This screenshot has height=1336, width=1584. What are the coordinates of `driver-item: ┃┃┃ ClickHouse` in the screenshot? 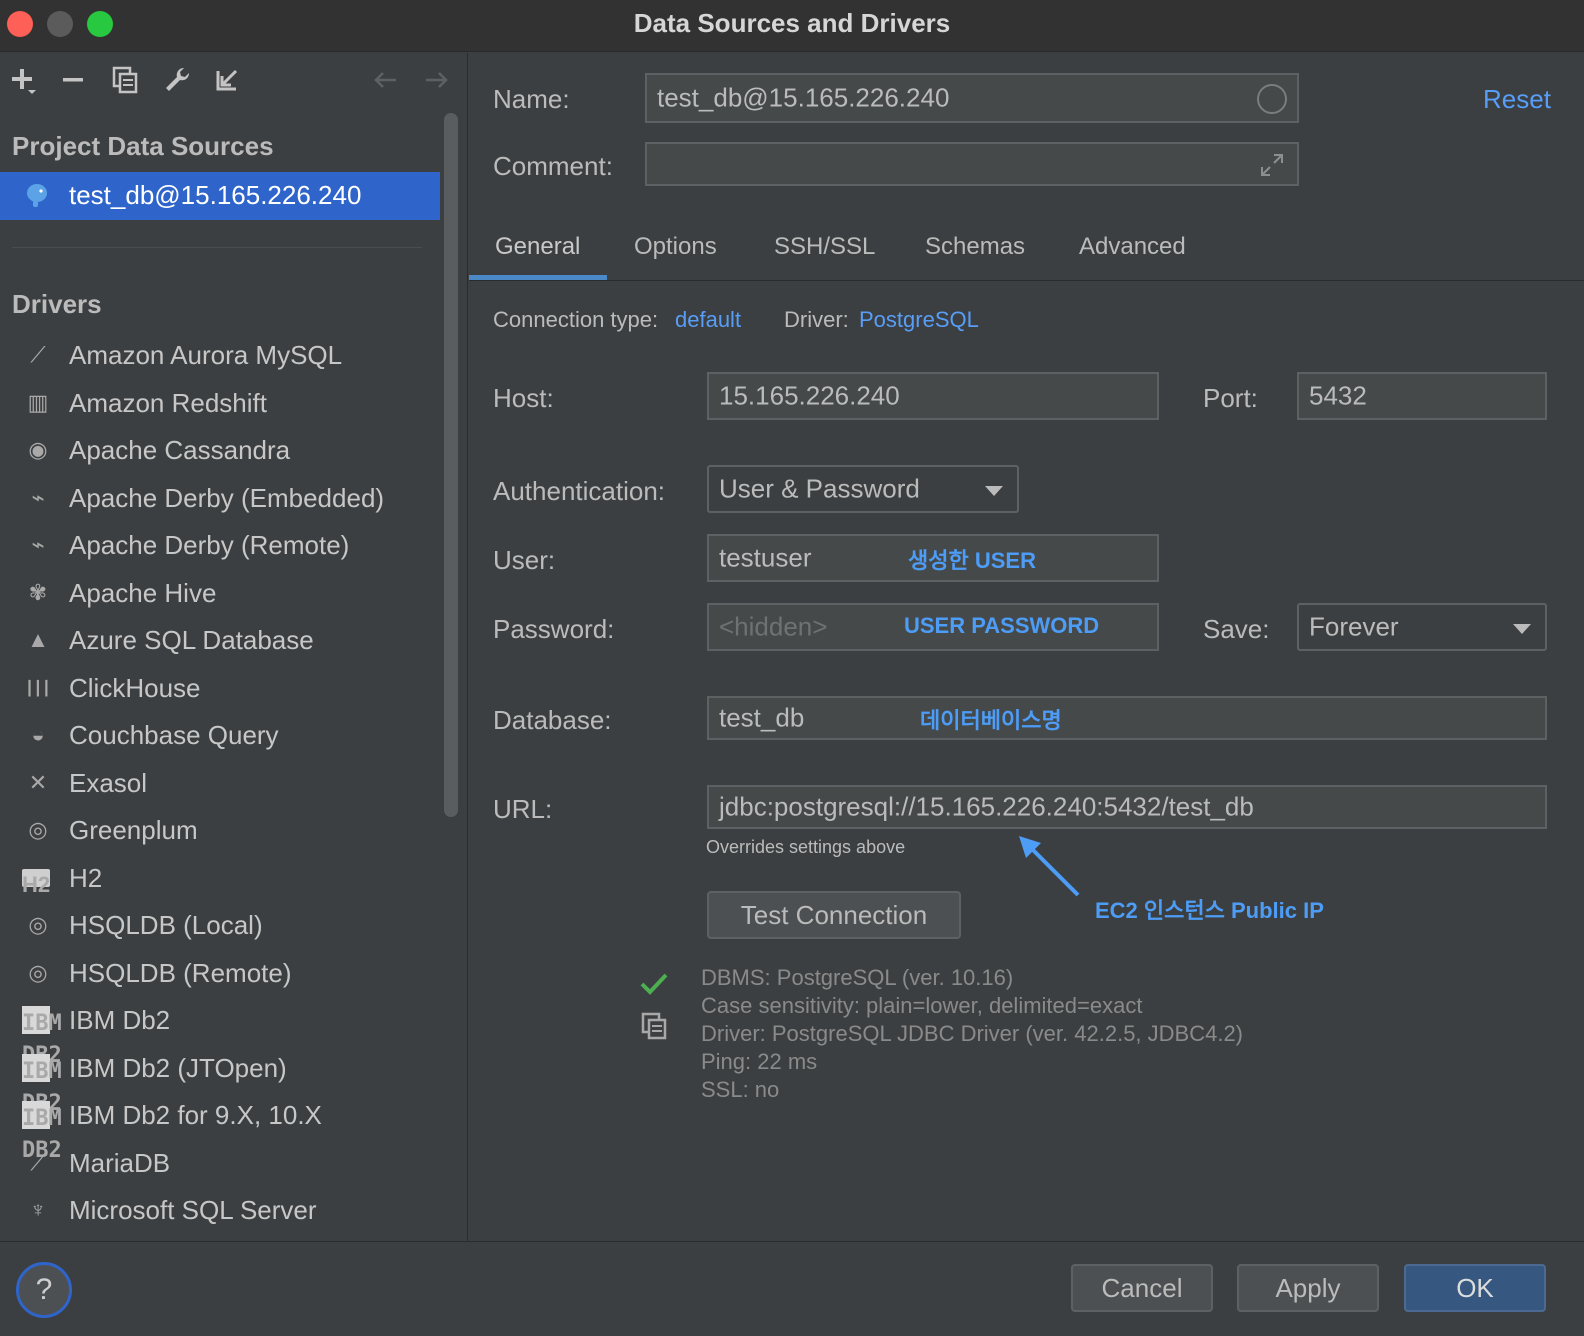 It's located at (220, 688).